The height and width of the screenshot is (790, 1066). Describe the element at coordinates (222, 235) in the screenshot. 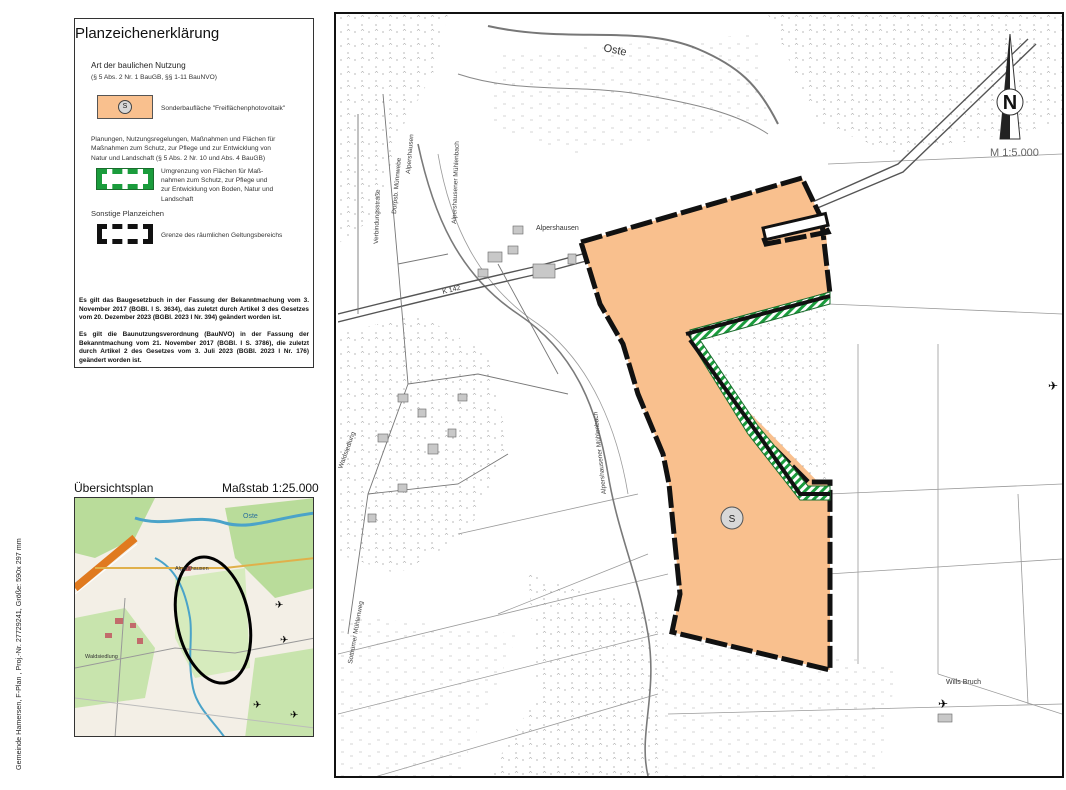

I see `boundary-label: Grenze des räumlichen Geltungsbereichs` at that location.